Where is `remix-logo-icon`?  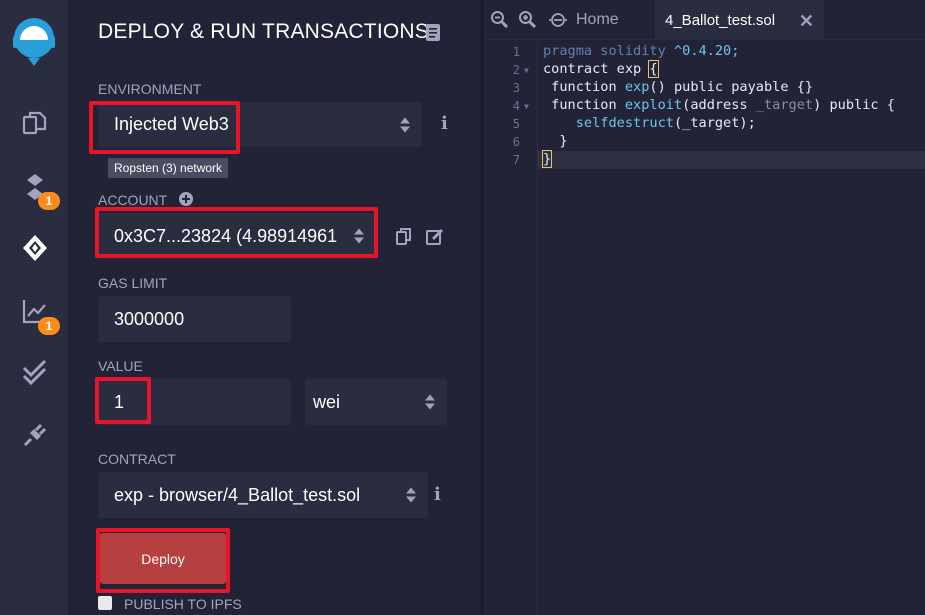 remix-logo-icon is located at coordinates (34, 40).